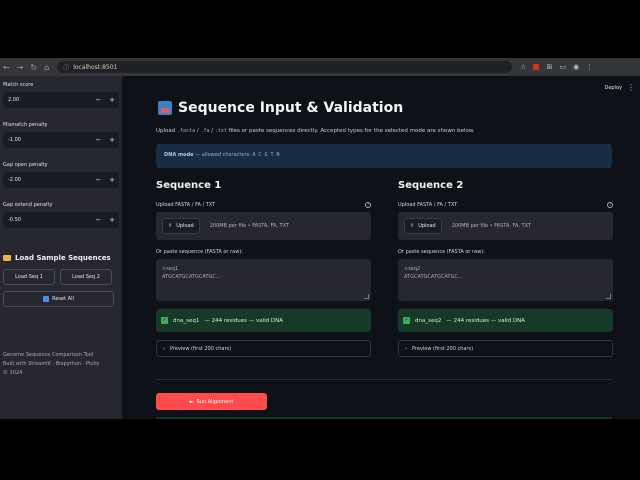 The height and width of the screenshot is (480, 640). I want to click on sequence-1-upload-header: Upload FASTA / FA / TXT ?, so click(263, 205).